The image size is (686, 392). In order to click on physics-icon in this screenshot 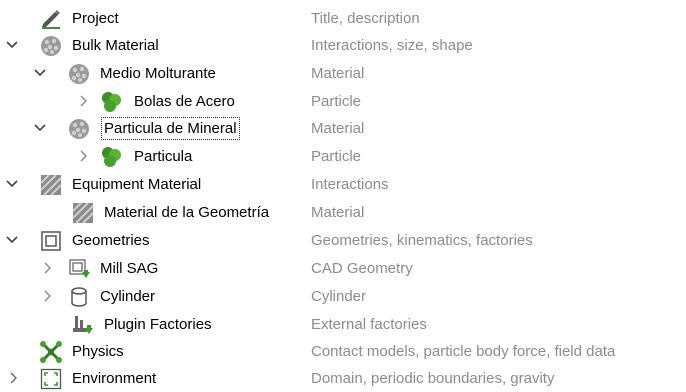, I will do `click(51, 352)`.